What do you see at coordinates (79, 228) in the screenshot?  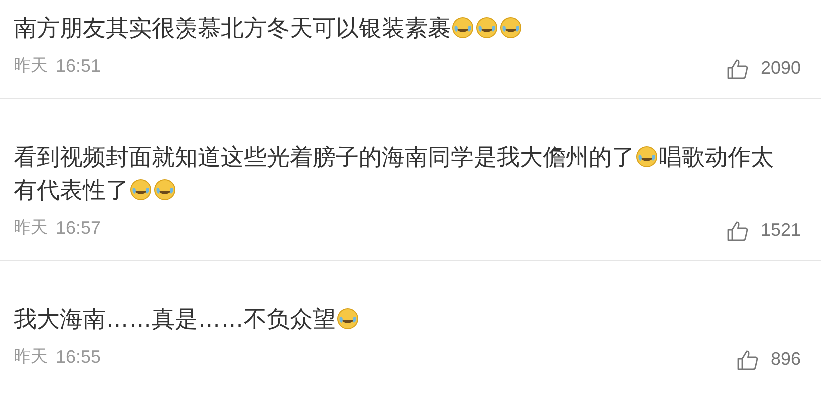 I see `comment-time: 16:57` at bounding box center [79, 228].